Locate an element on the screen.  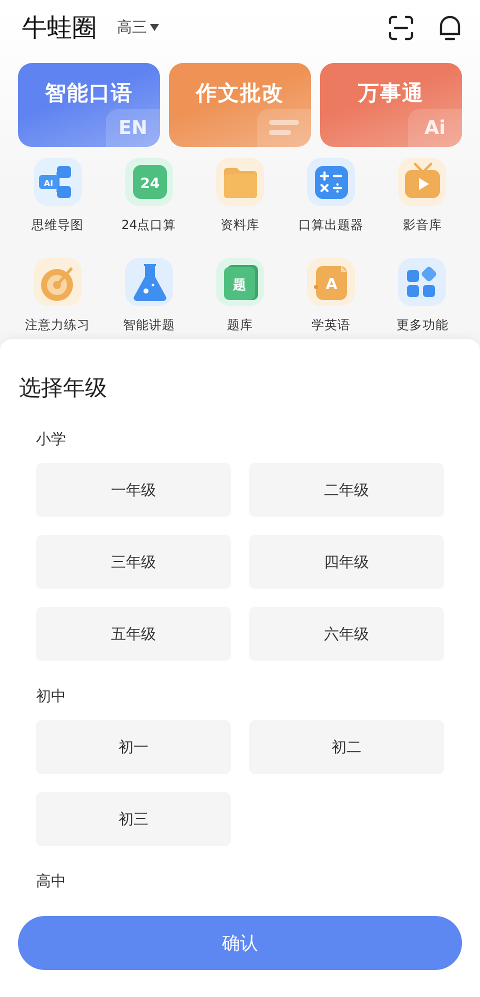
feature-card: 智能口语 EN is located at coordinates (89, 105).